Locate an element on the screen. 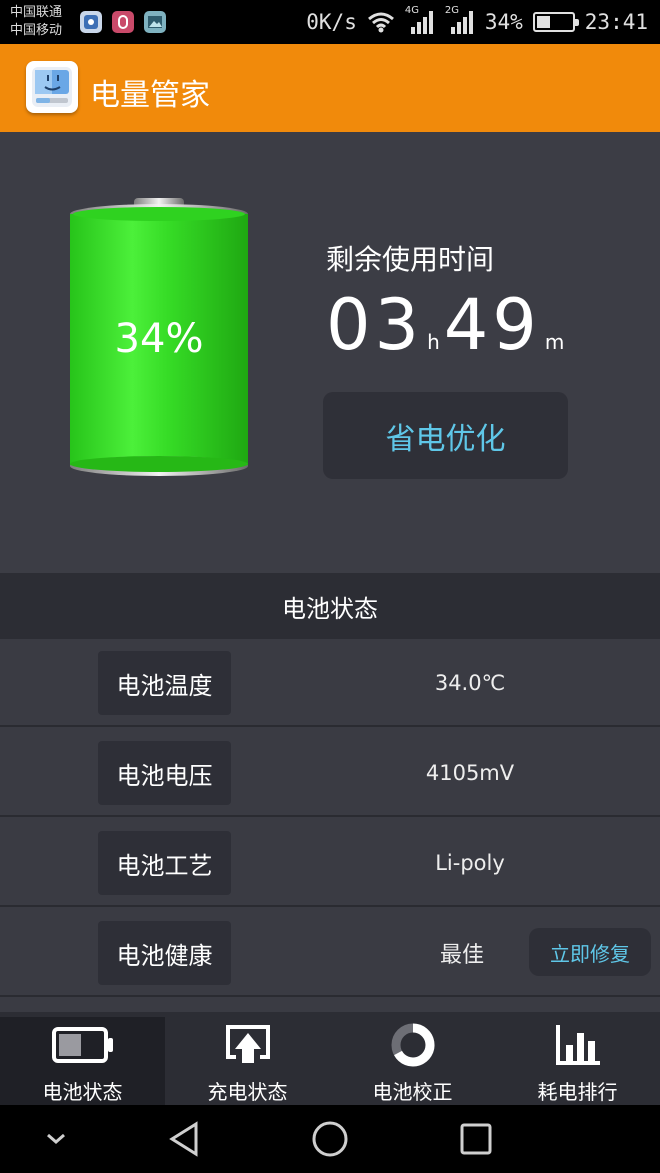 The image size is (660, 1173). tab-charge-status: 充电状态 is located at coordinates (247, 1061).